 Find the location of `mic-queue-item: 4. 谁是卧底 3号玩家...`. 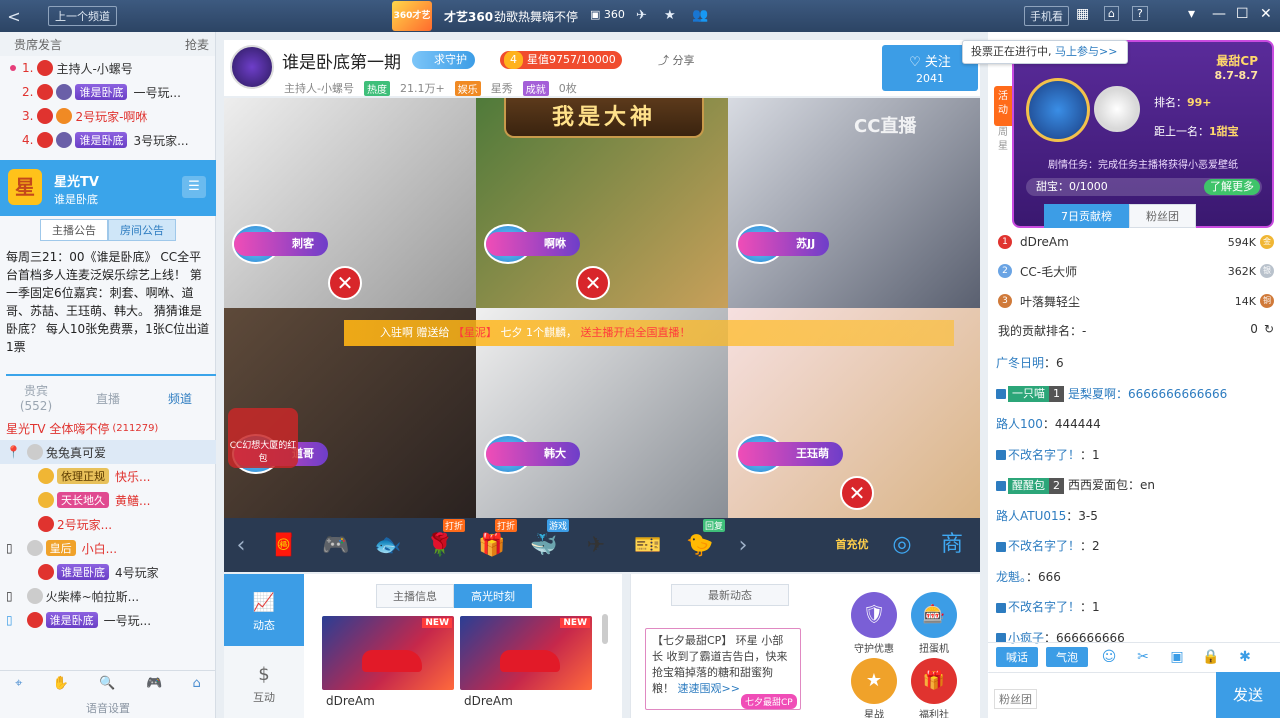

mic-queue-item: 4. 谁是卧底 3号玩家... is located at coordinates (107, 140).